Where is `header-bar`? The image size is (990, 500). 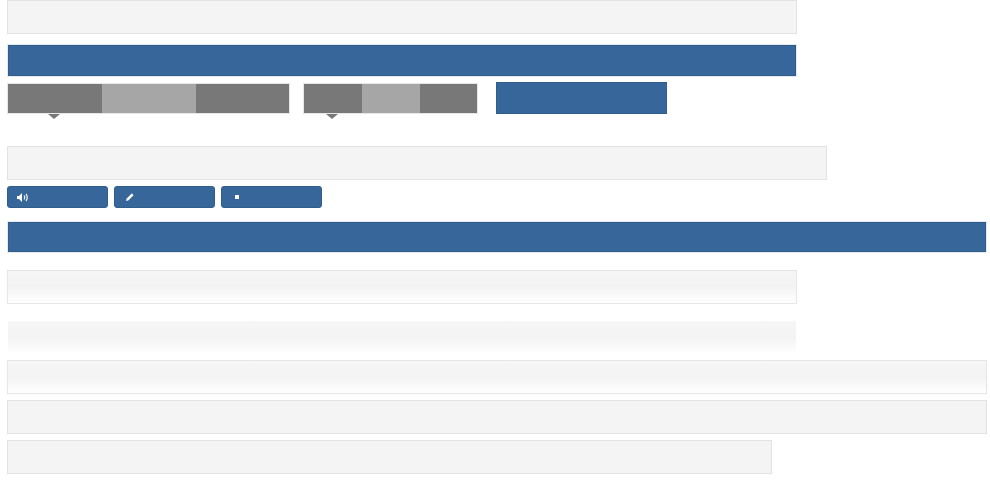 header-bar is located at coordinates (402, 60).